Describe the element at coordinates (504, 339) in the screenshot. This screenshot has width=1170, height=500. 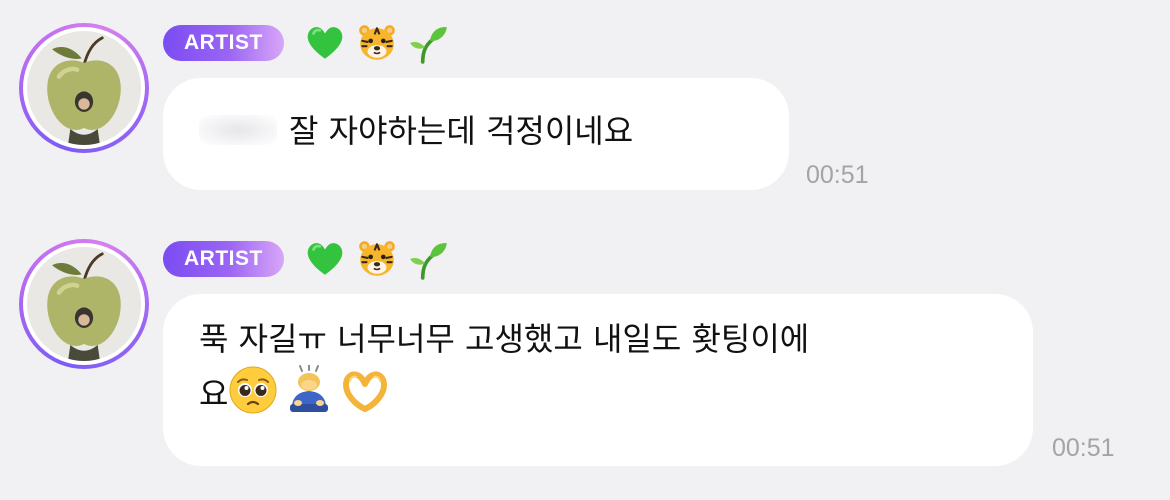
I see `message-text-line-1: 푹 자길ㅠ 너무너무 고생했고 내일도 홧팅이에` at that location.